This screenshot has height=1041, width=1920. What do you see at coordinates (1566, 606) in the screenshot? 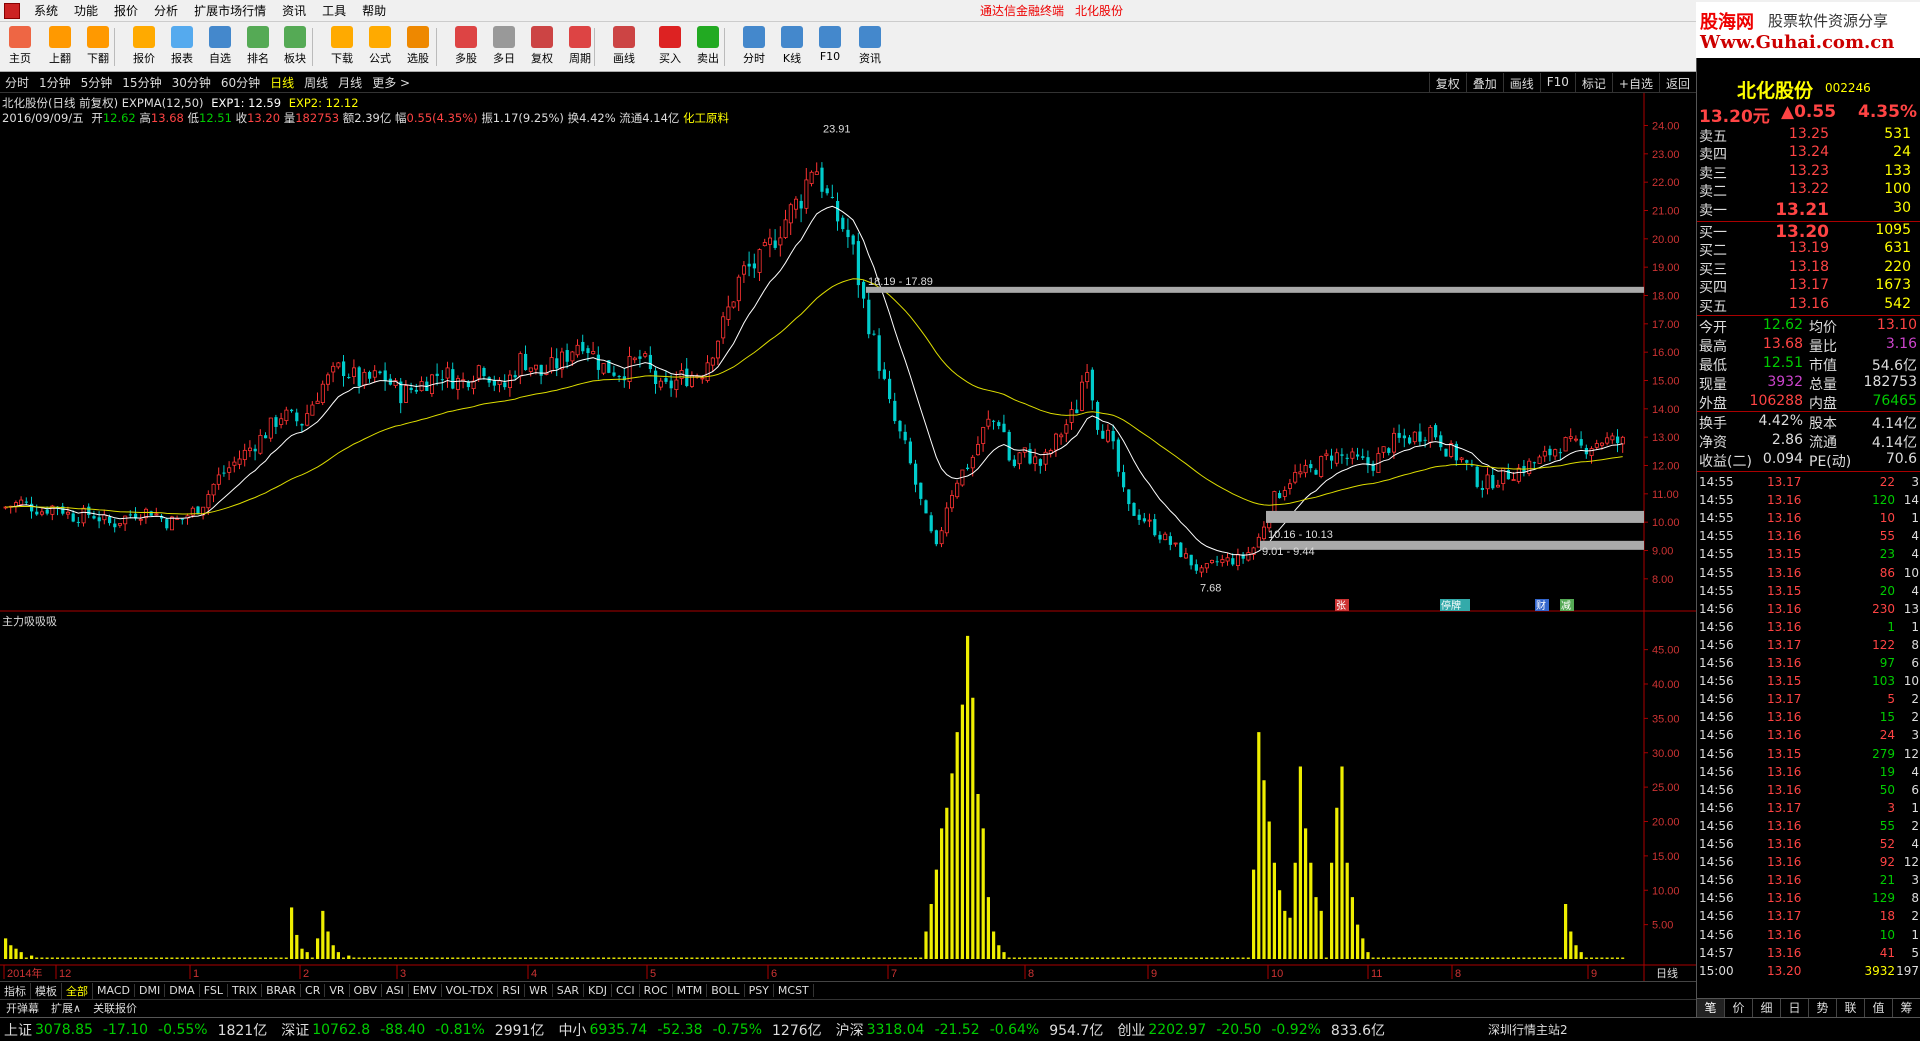
I see `event-marker: 减` at bounding box center [1566, 606].